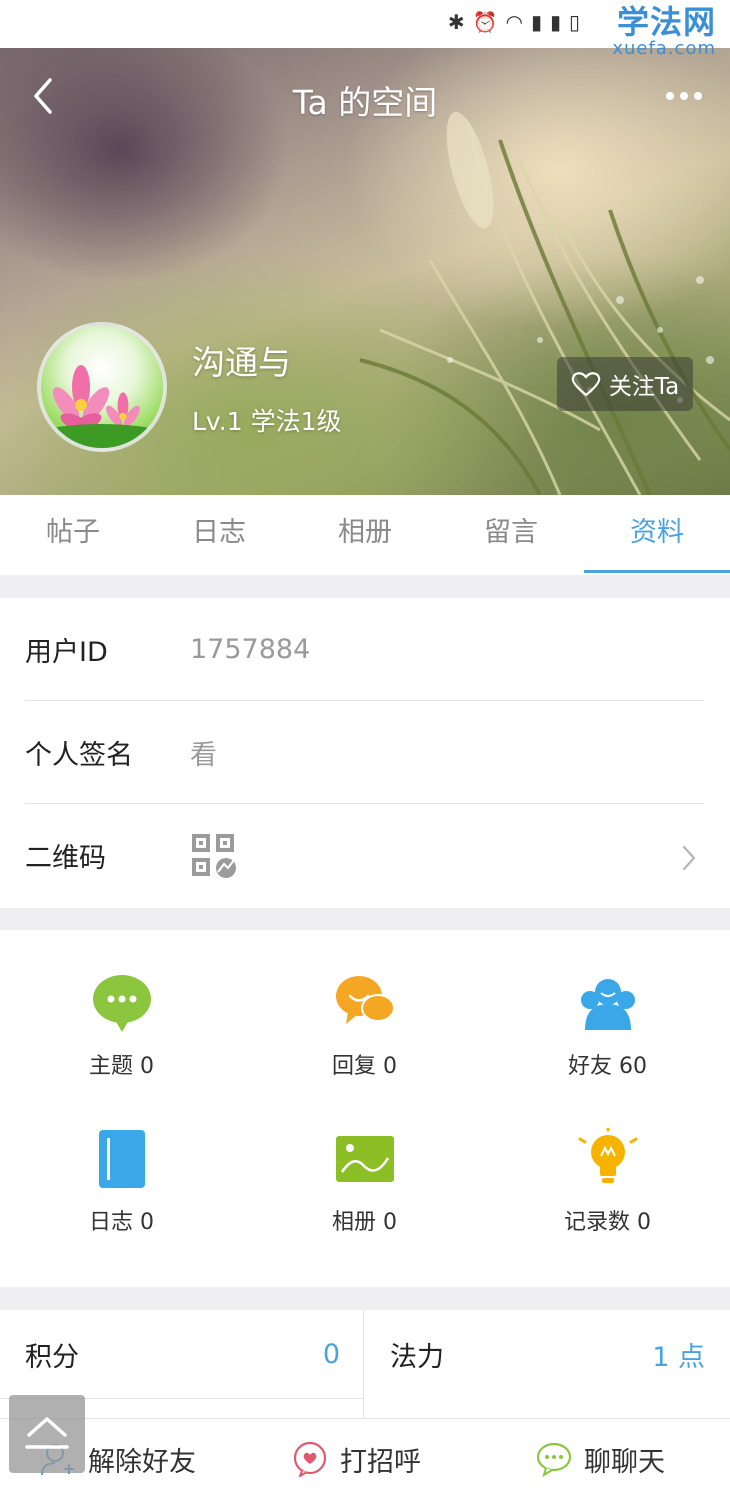 The width and height of the screenshot is (730, 1500). What do you see at coordinates (73, 535) in the screenshot?
I see `tab-posts: 帖子` at bounding box center [73, 535].